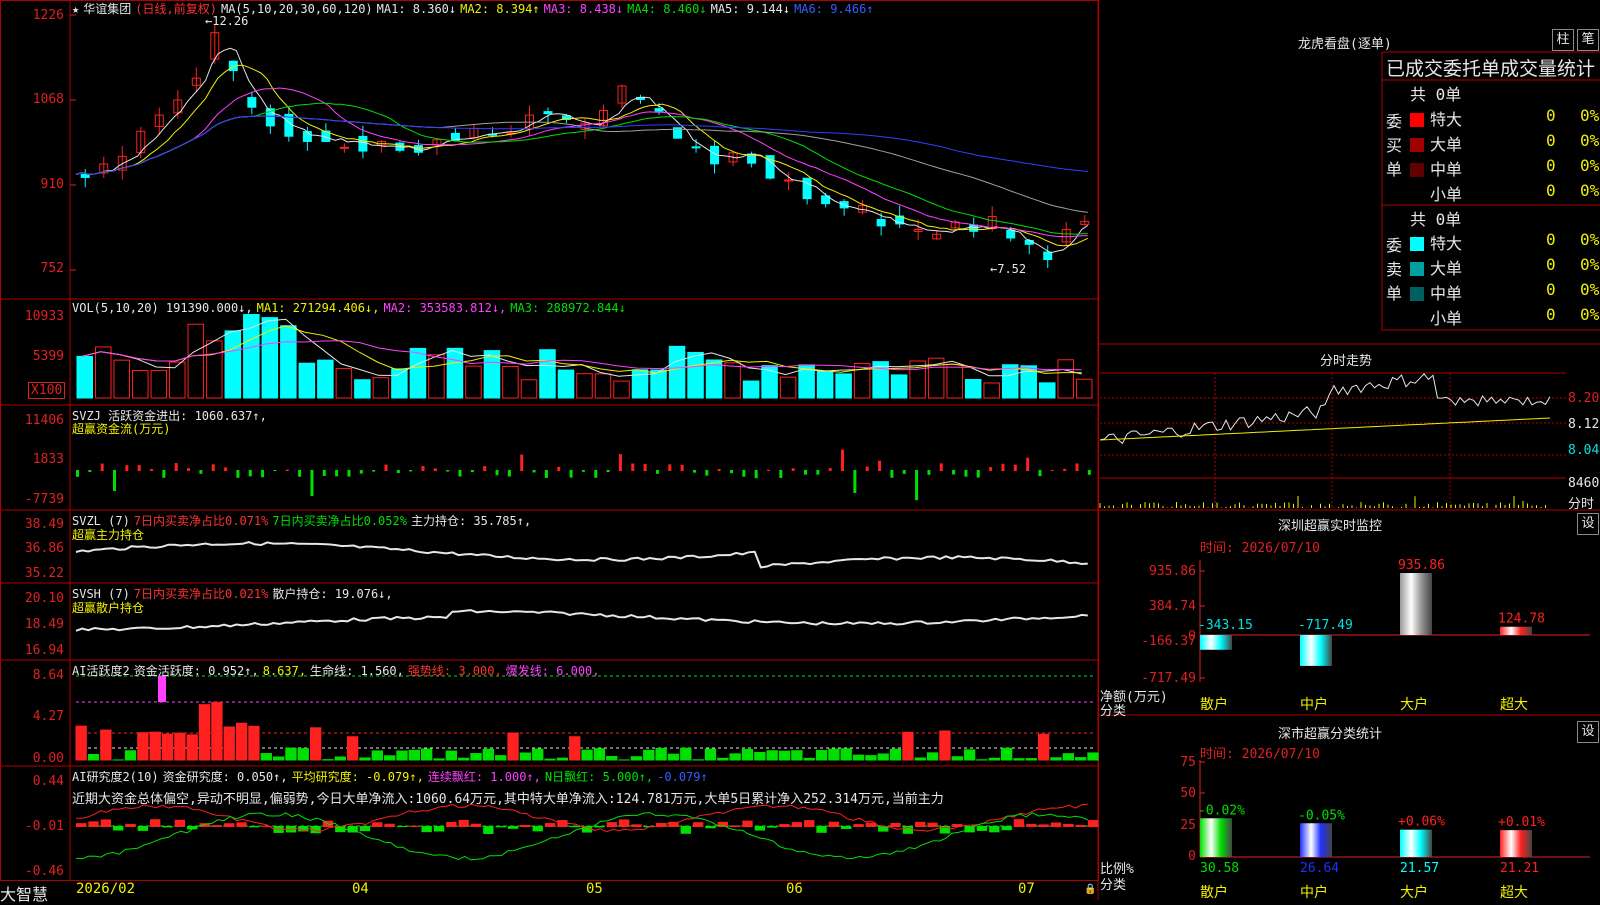  What do you see at coordinates (1504, 168) in the screenshot?
I see `buy-row: 中单00%` at bounding box center [1504, 168].